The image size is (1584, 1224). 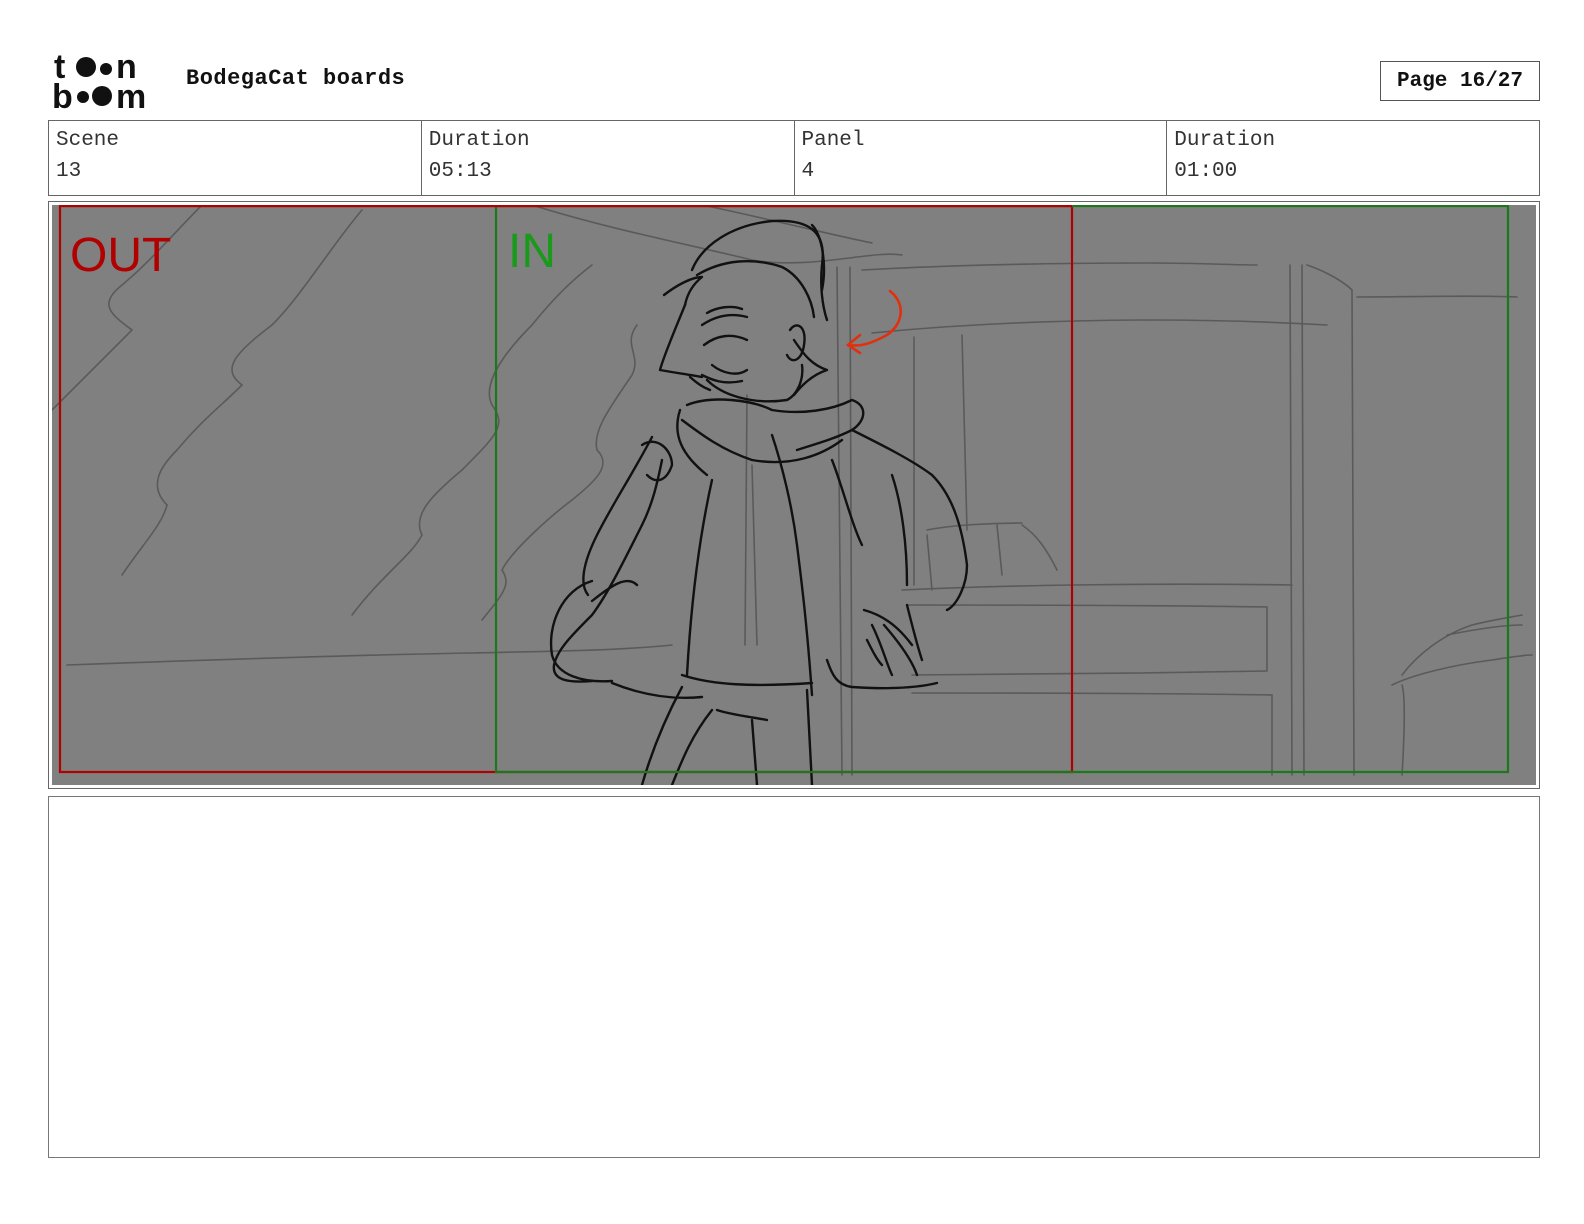 What do you see at coordinates (108, 82) in the screenshot?
I see `toon-boom-logo: t n b m` at bounding box center [108, 82].